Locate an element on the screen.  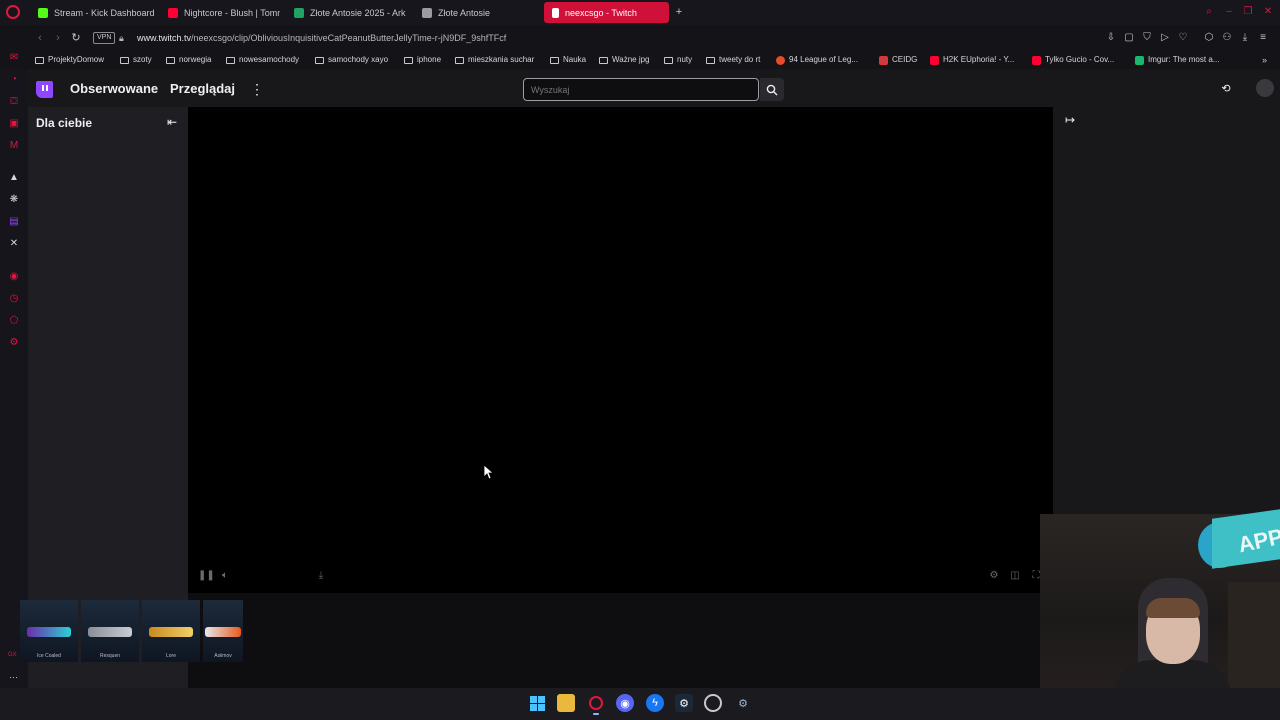
browser-tab: Złote Antosie is located at coordinates (474, 12).